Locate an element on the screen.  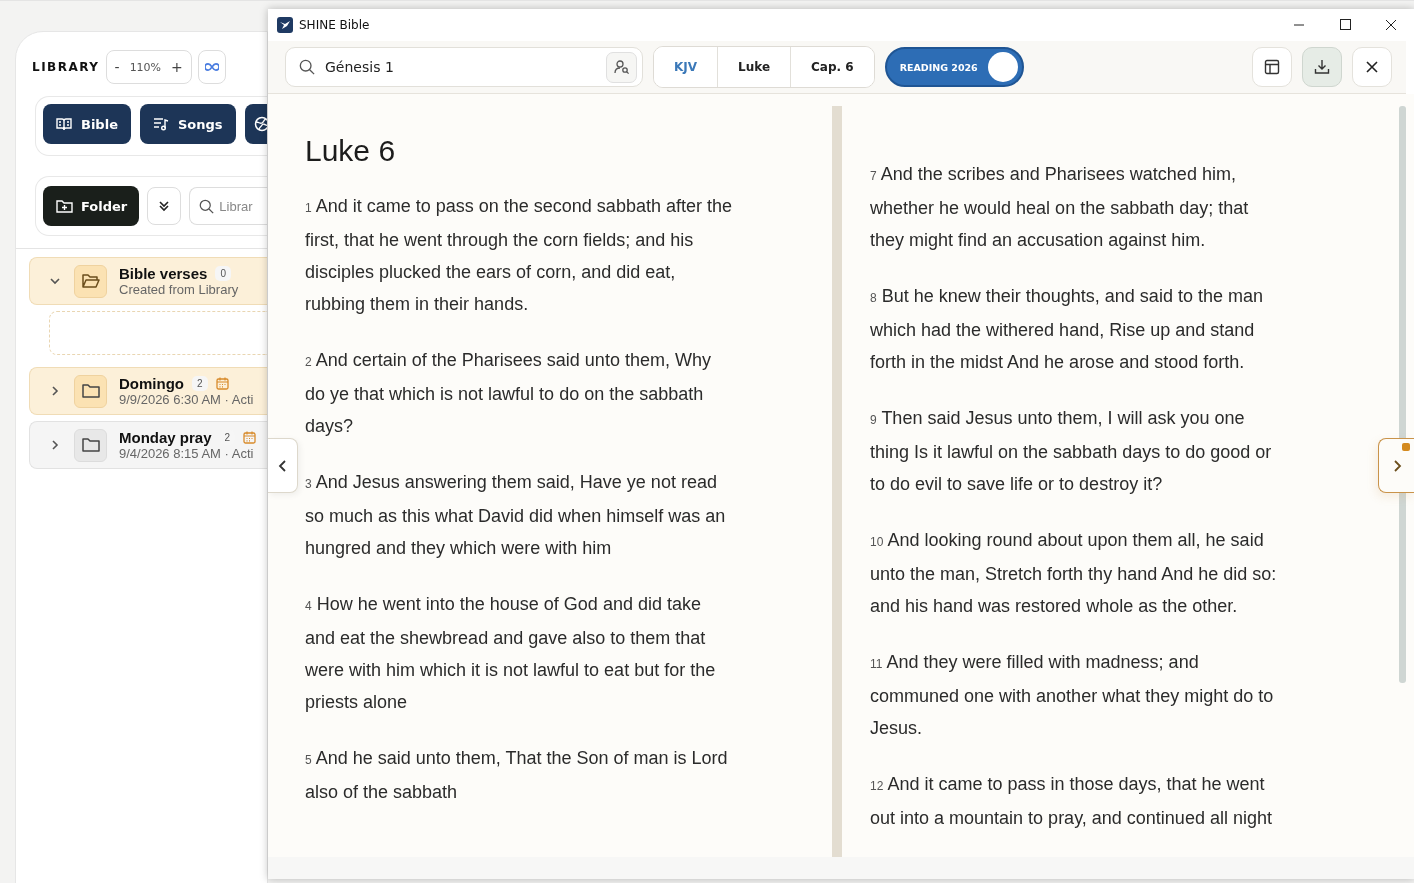
folder-name: Monday pray is located at coordinates (165, 437).